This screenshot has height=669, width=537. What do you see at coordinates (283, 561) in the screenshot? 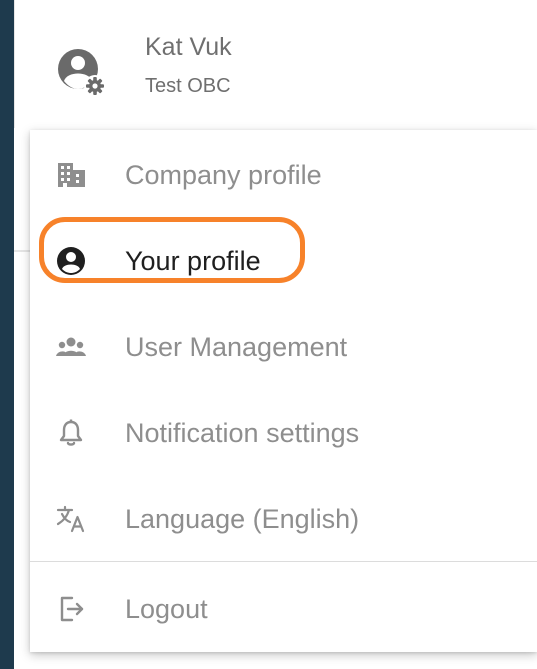
I see `menu-divider` at bounding box center [283, 561].